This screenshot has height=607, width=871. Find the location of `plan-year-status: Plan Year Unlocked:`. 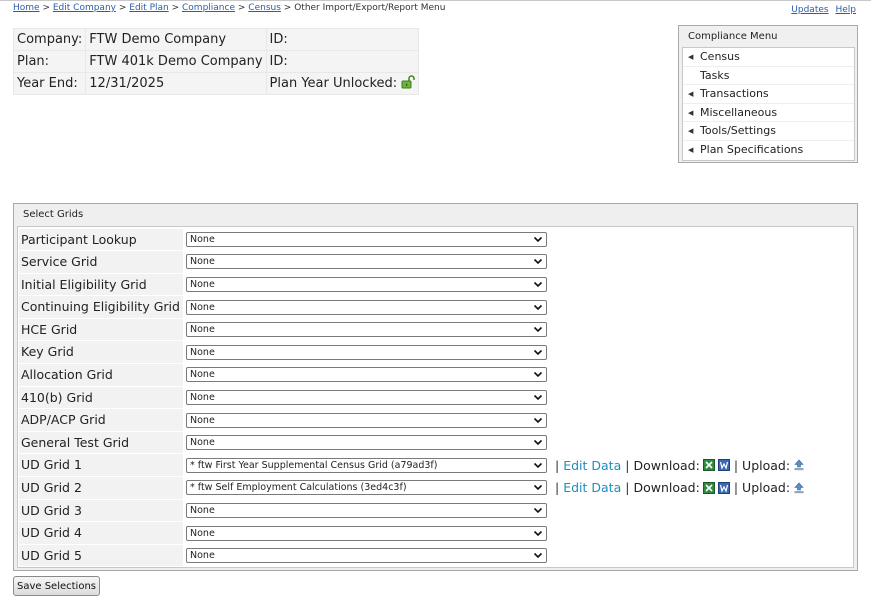

plan-year-status: Plan Year Unlocked: is located at coordinates (342, 83).